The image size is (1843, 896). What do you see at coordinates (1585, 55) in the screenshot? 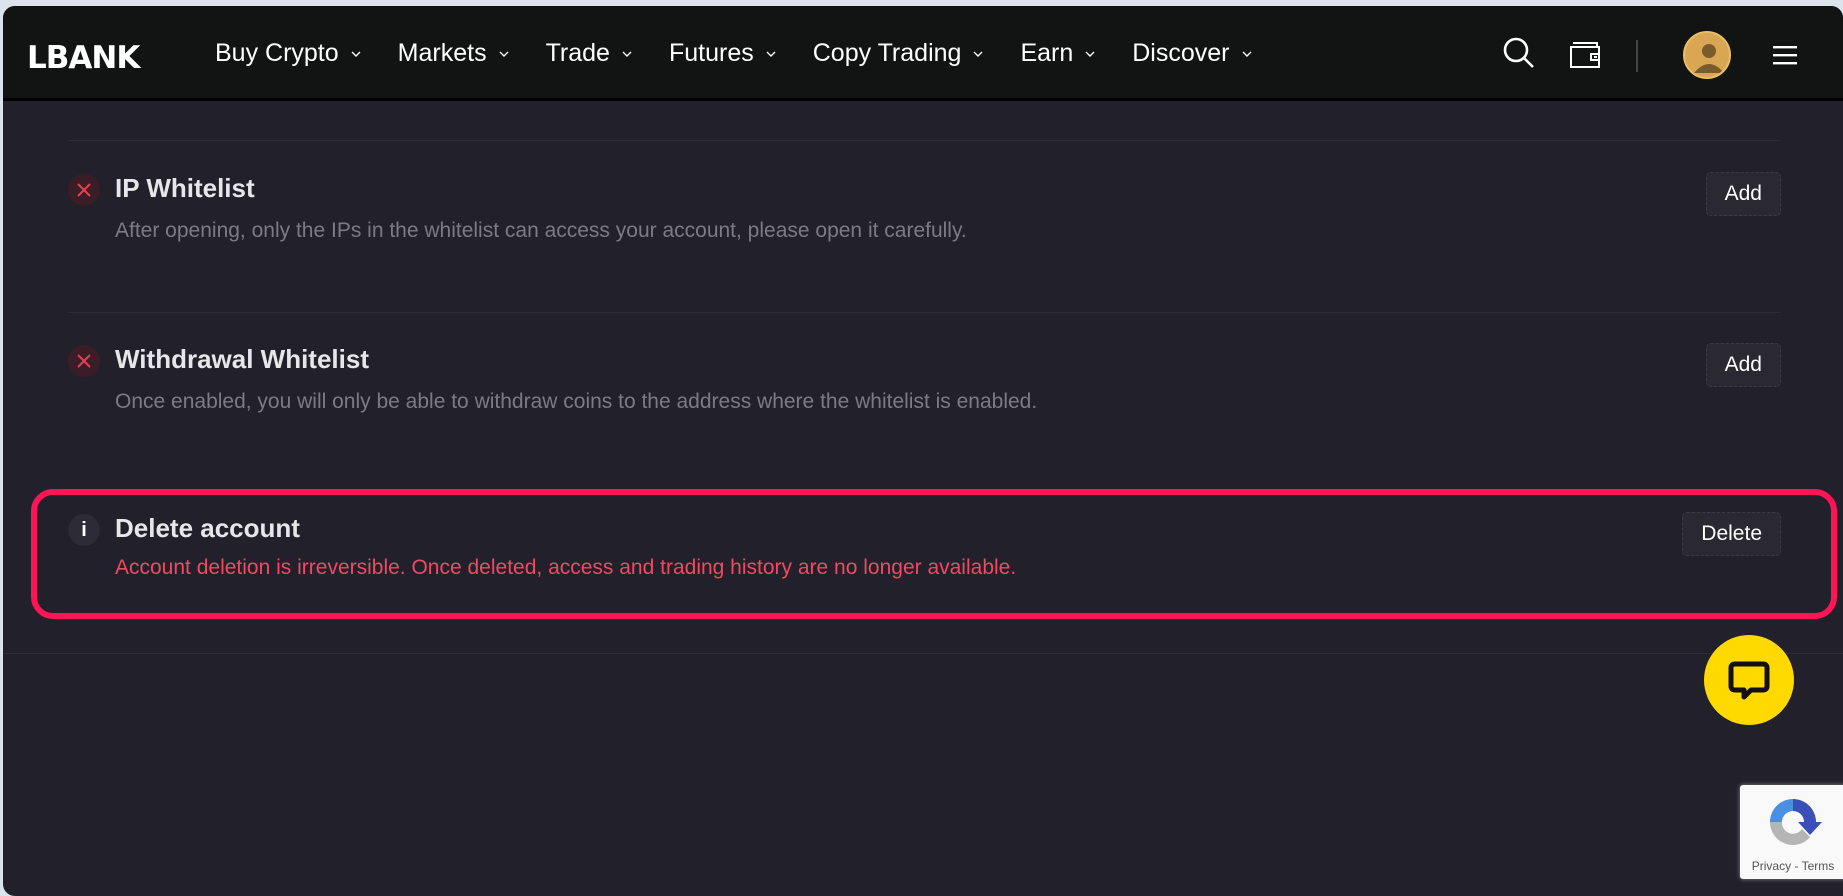
I see `wallet-icon` at bounding box center [1585, 55].